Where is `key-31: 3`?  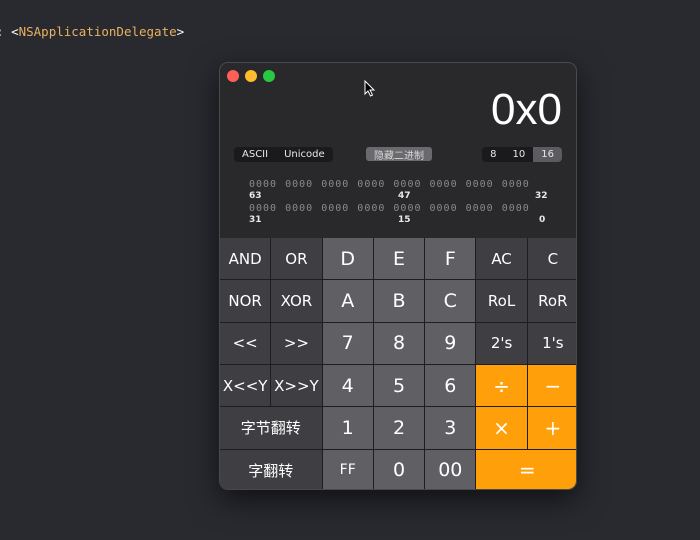 key-31: 3 is located at coordinates (450, 428).